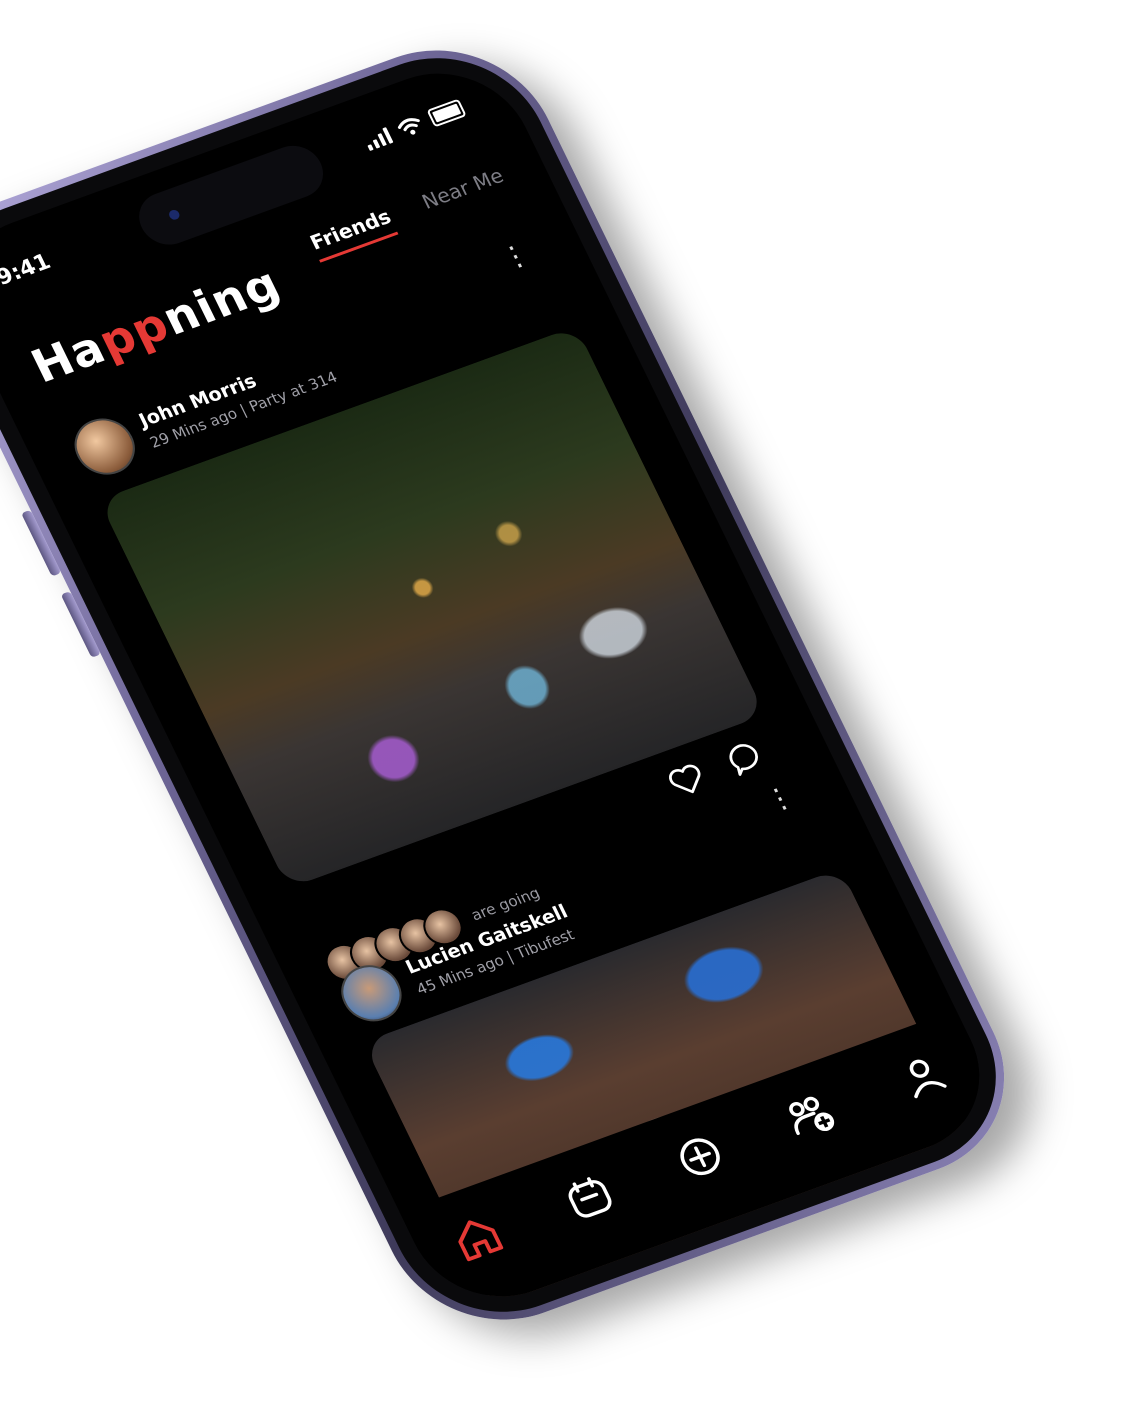  I want to click on add-icon, so click(700, 1156).